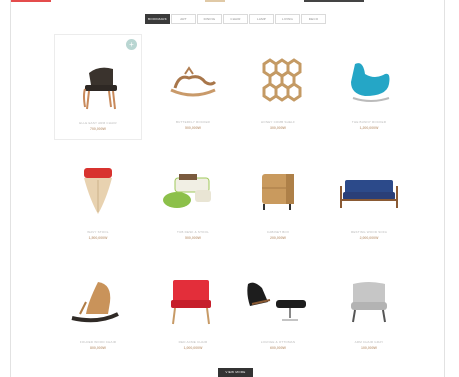 The width and height of the screenshot is (459, 377). What do you see at coordinates (278, 342) in the screenshot?
I see `product-name: LOUNGE & OTTOMAN` at bounding box center [278, 342].